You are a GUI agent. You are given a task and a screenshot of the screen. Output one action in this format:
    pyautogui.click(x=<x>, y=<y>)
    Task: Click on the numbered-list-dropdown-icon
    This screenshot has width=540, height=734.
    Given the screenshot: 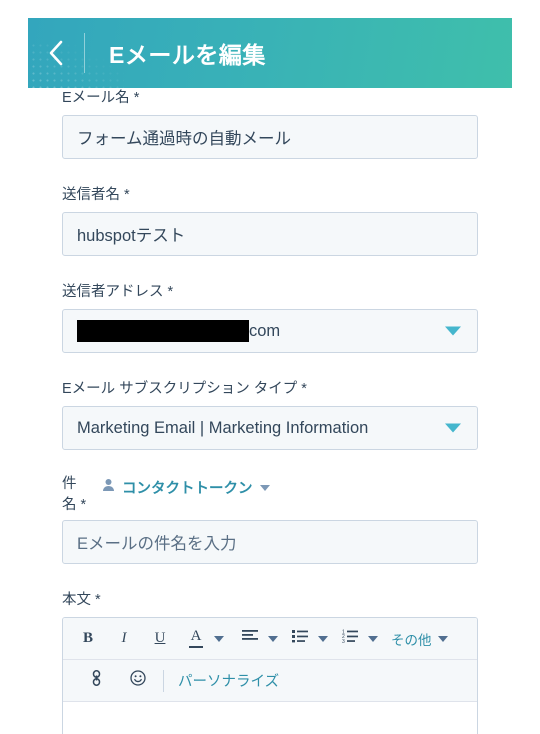 What is the action you would take?
    pyautogui.click(x=373, y=638)
    